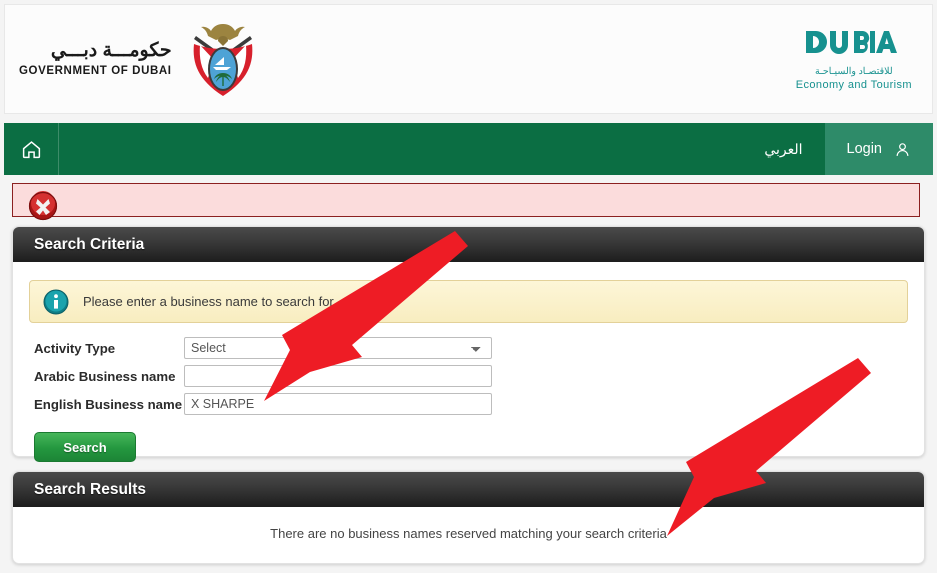 This screenshot has width=937, height=573. I want to click on error-circle-icon, so click(43, 206).